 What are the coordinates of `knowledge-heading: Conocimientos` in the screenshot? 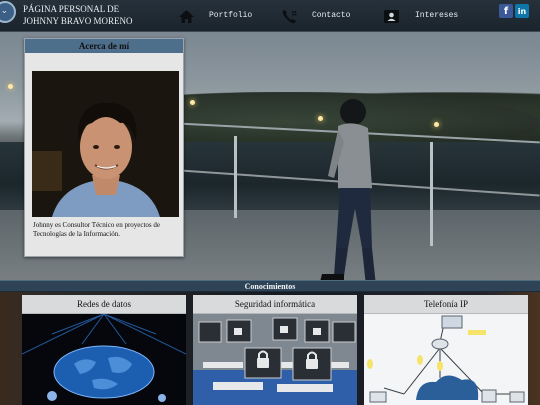 It's located at (270, 286).